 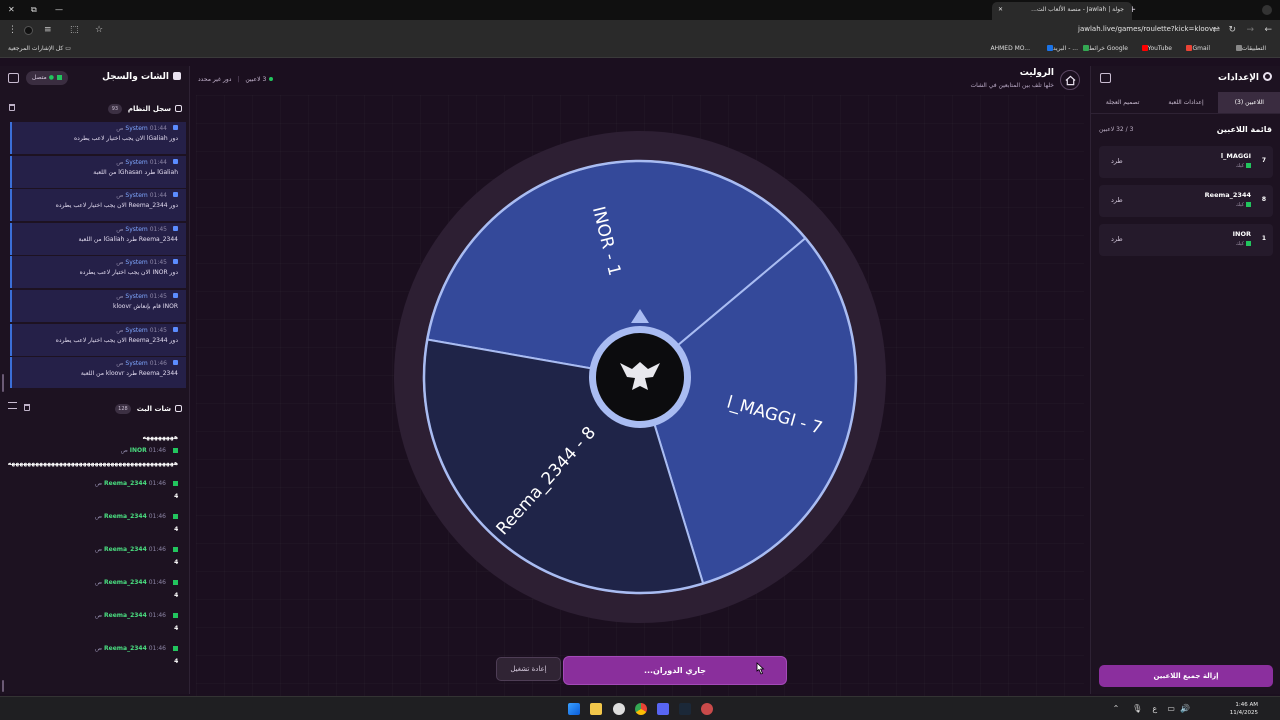 What do you see at coordinates (1122, 102) in the screenshot?
I see `tab-wheel-design: تصميم العجلة` at bounding box center [1122, 102].